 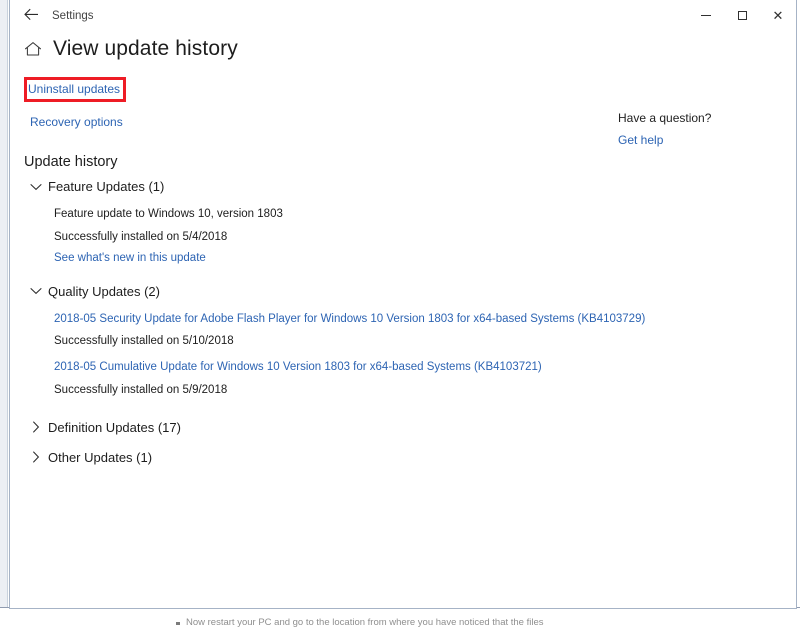 I want to click on close-button: ✕, so click(x=778, y=15).